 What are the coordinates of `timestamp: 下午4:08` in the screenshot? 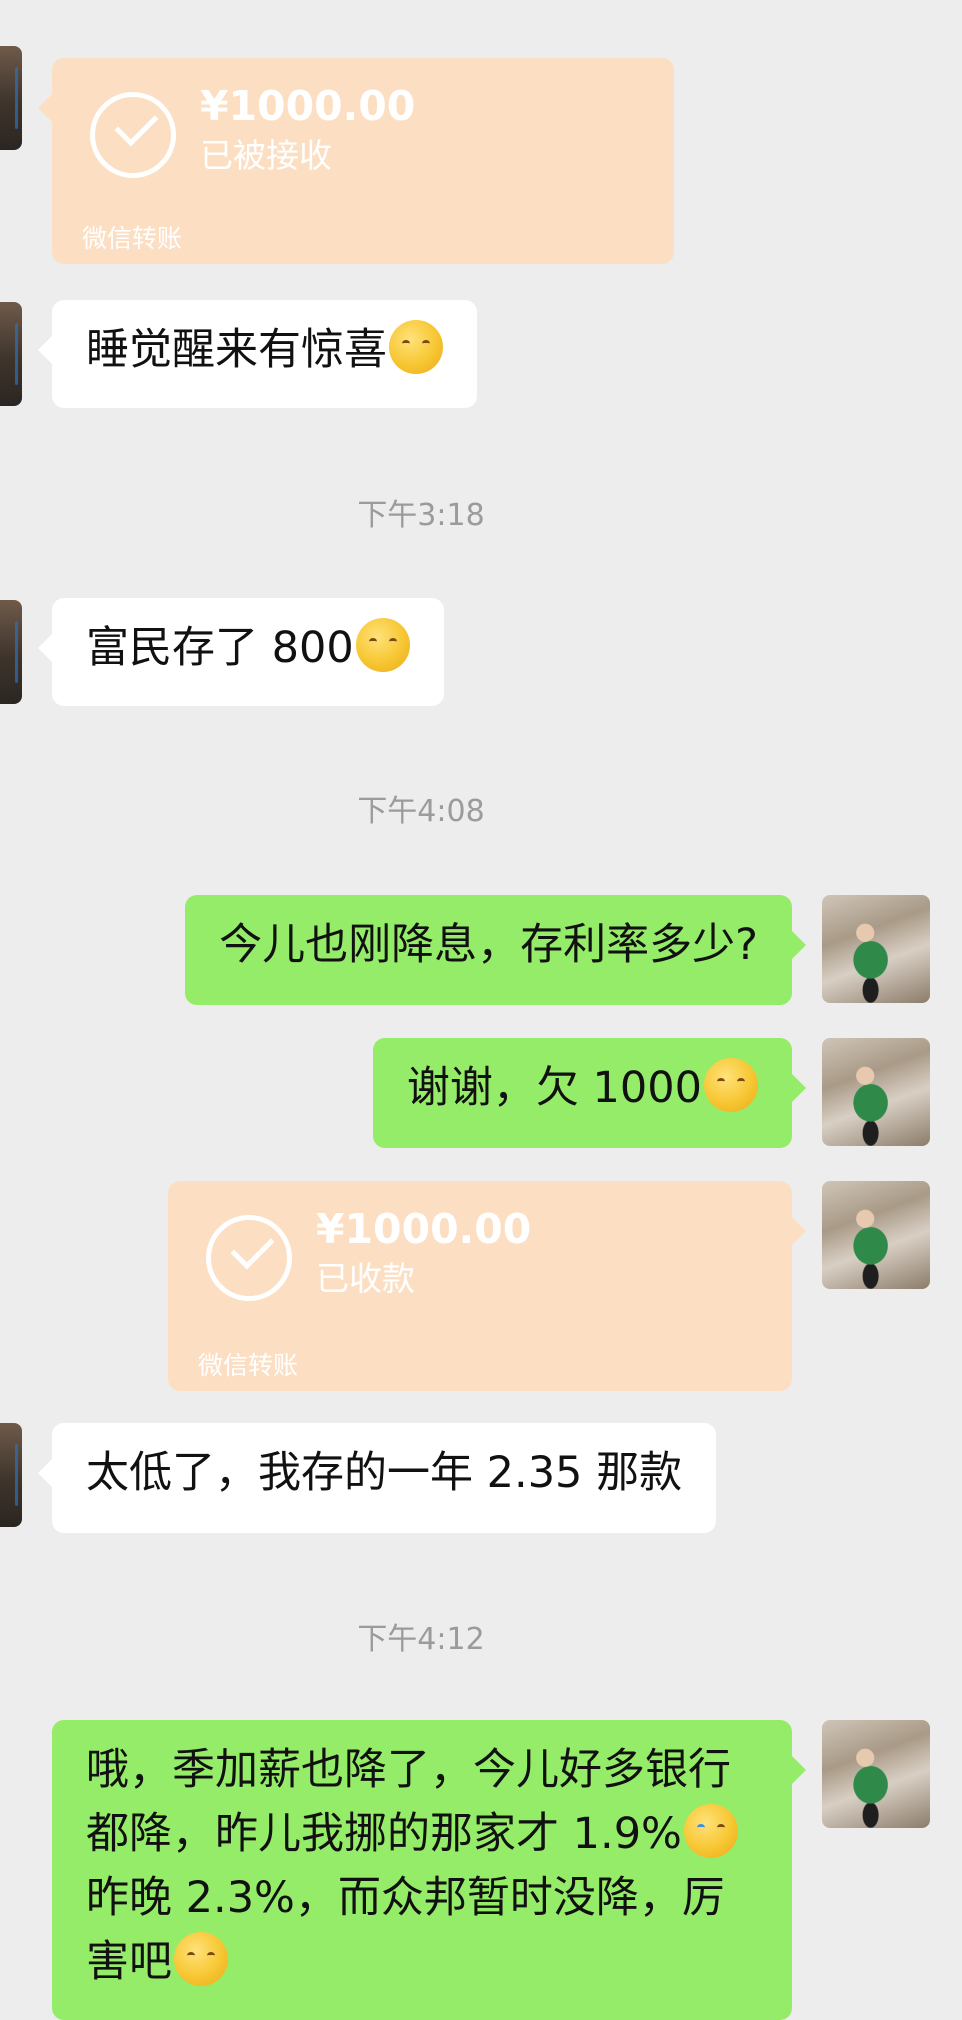 It's located at (421, 811).